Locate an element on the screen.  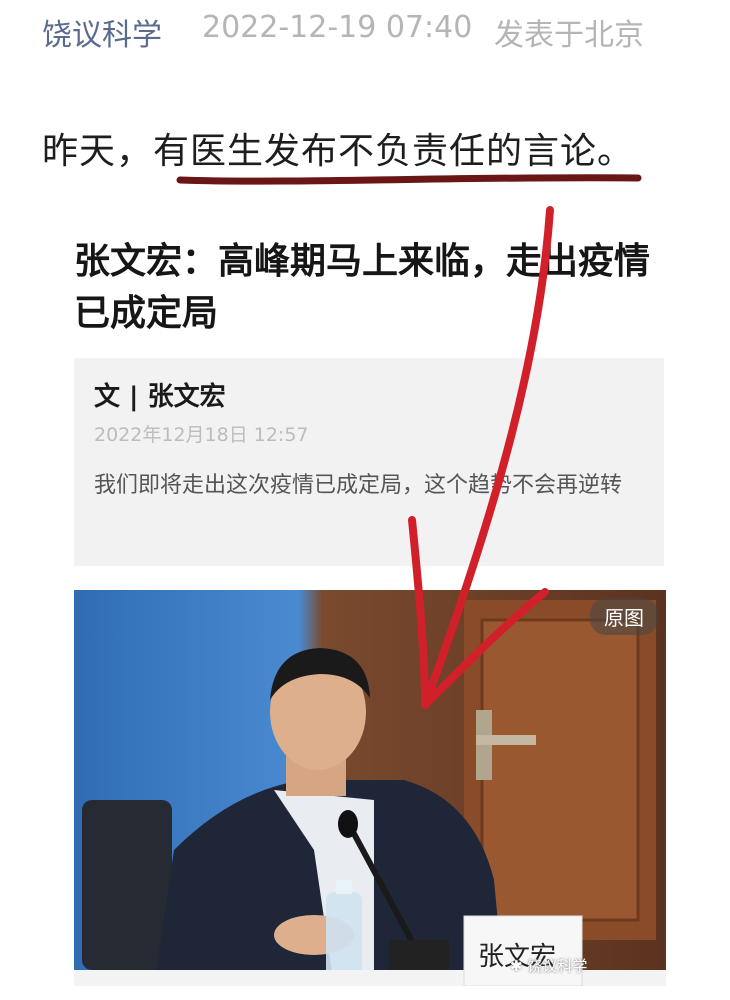
red-arrow-annotation is located at coordinates (481, 457).